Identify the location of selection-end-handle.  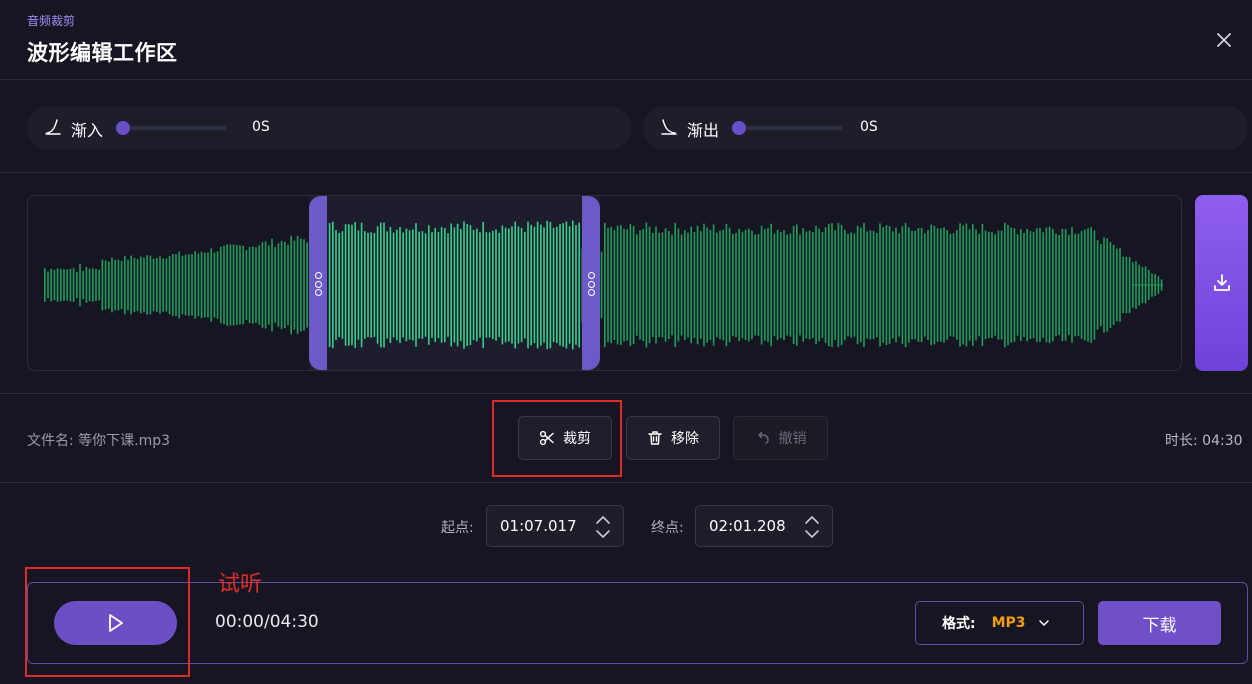
(591, 283).